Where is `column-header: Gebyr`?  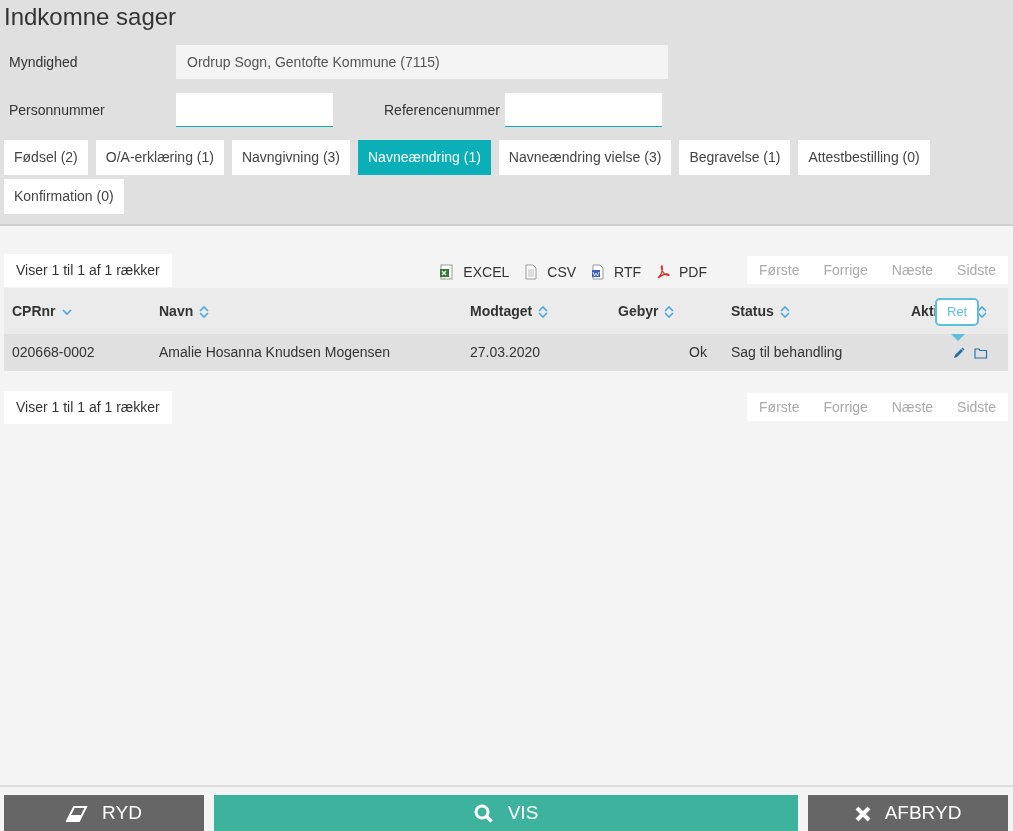 column-header: Gebyr is located at coordinates (666, 311).